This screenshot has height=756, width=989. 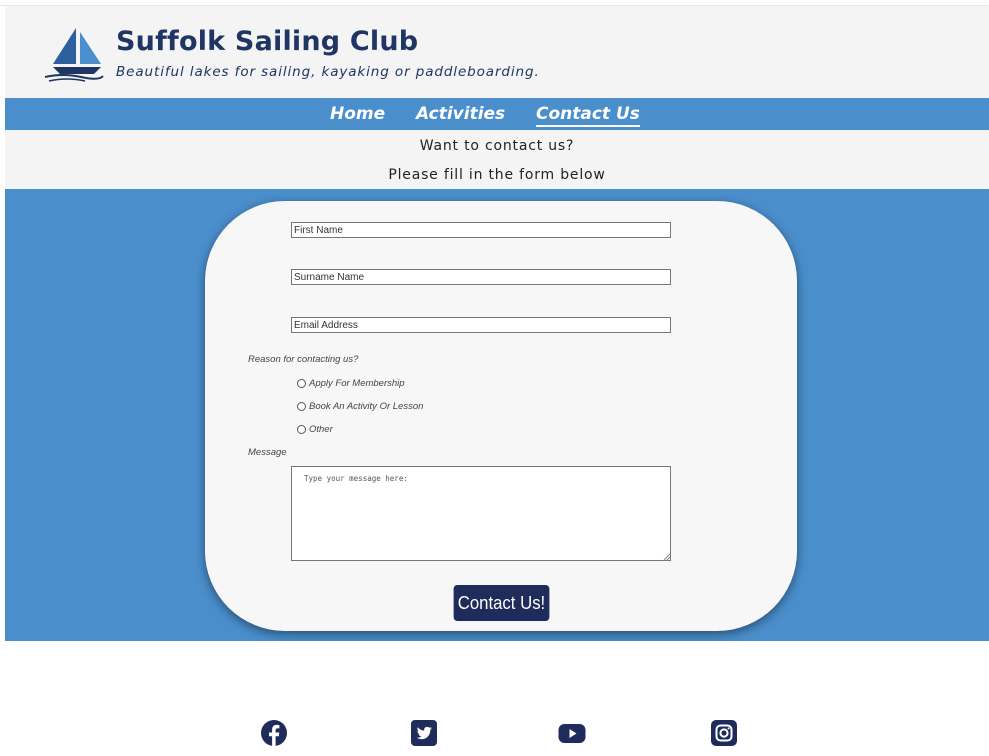 What do you see at coordinates (724, 733) in the screenshot?
I see `instagram-icon` at bounding box center [724, 733].